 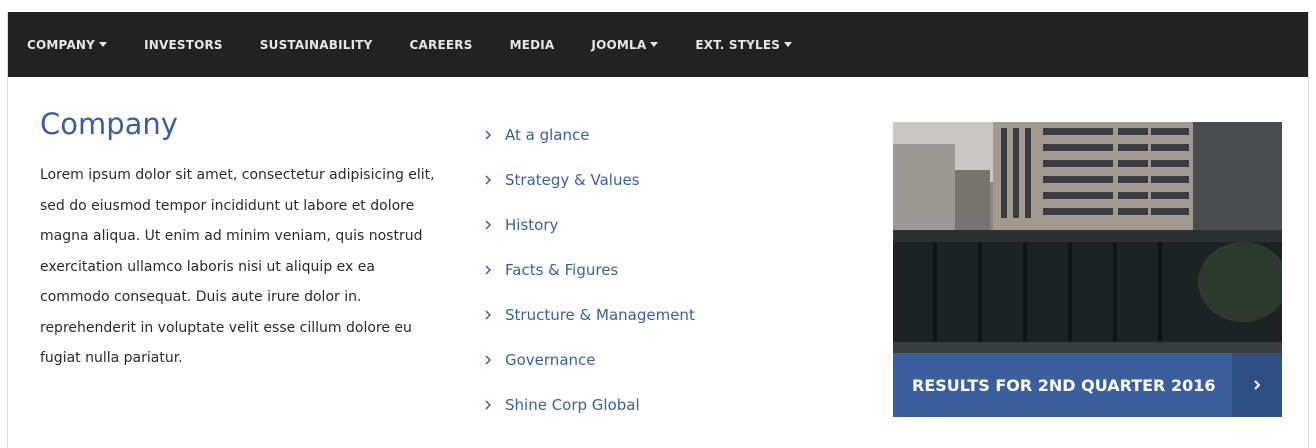 I want to click on section-title: Company, so click(x=109, y=124).